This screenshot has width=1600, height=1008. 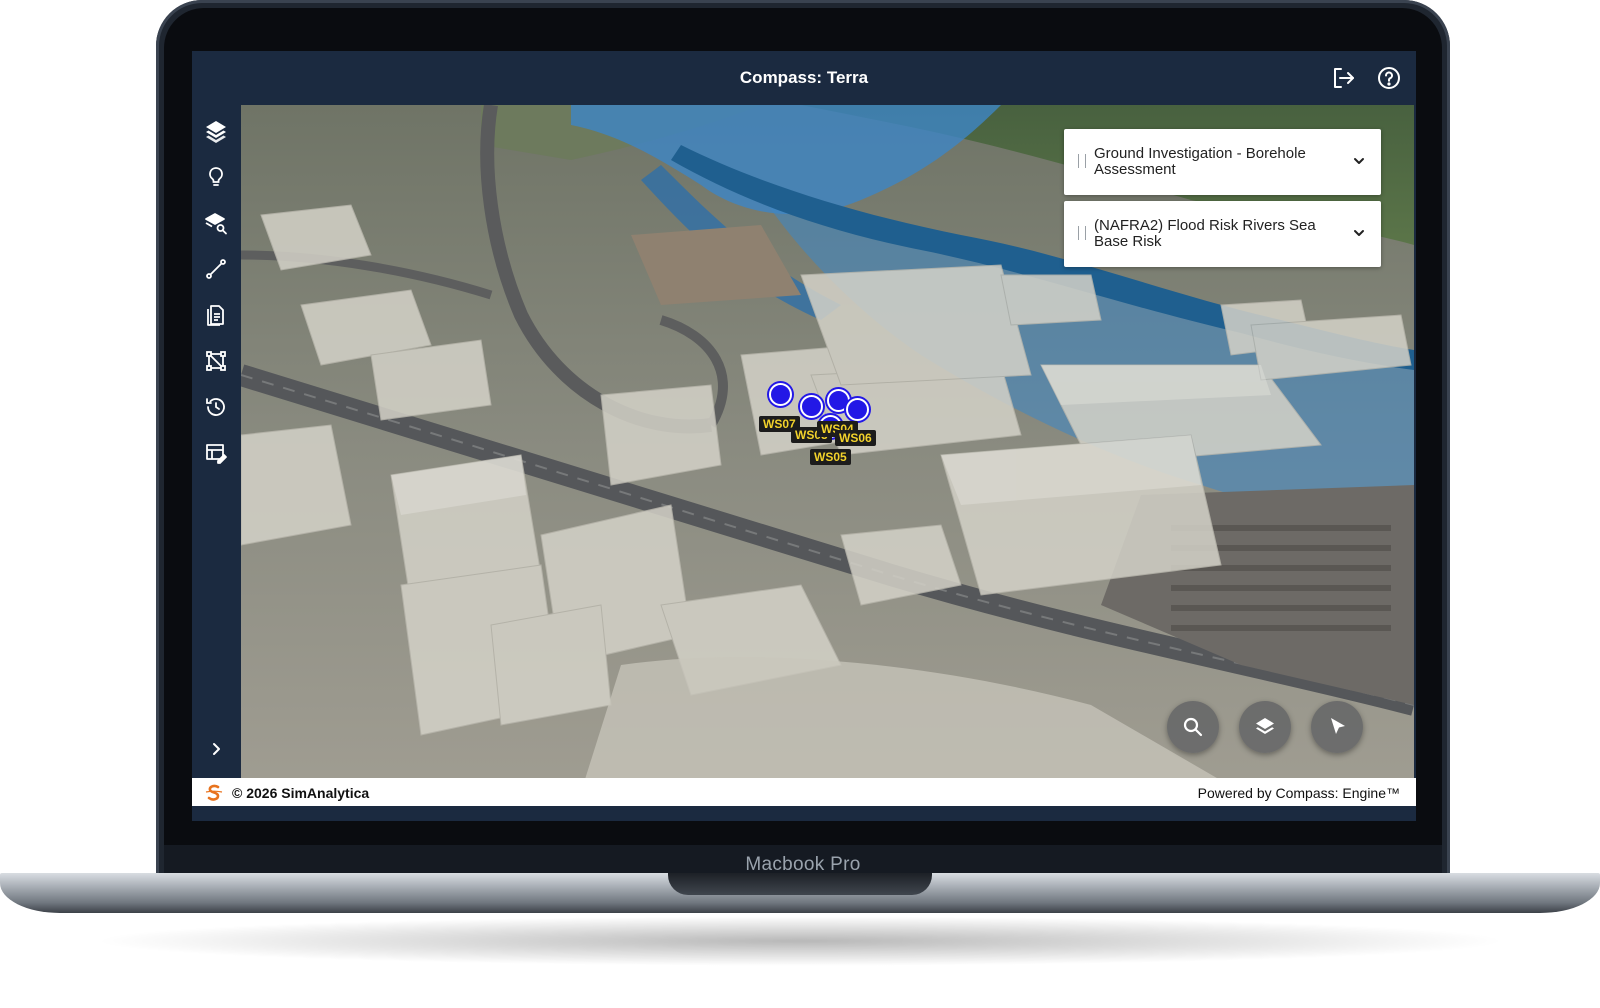 What do you see at coordinates (1205, 233) in the screenshot?
I see `layer-panel-label: (NAFRA2) Flood Risk Rivers Sea Base Risk` at bounding box center [1205, 233].